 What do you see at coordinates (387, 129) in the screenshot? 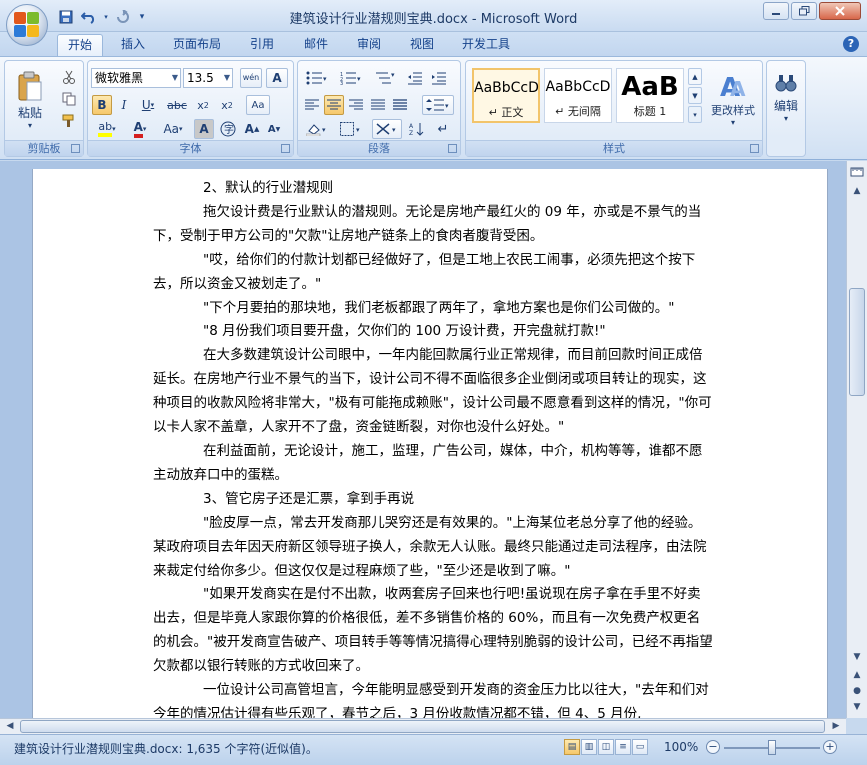
I see `asian-layout-button: ▾` at bounding box center [387, 129].